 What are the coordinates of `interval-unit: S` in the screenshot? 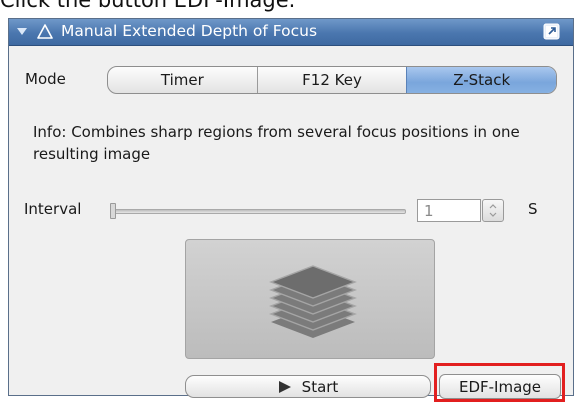 It's located at (533, 209).